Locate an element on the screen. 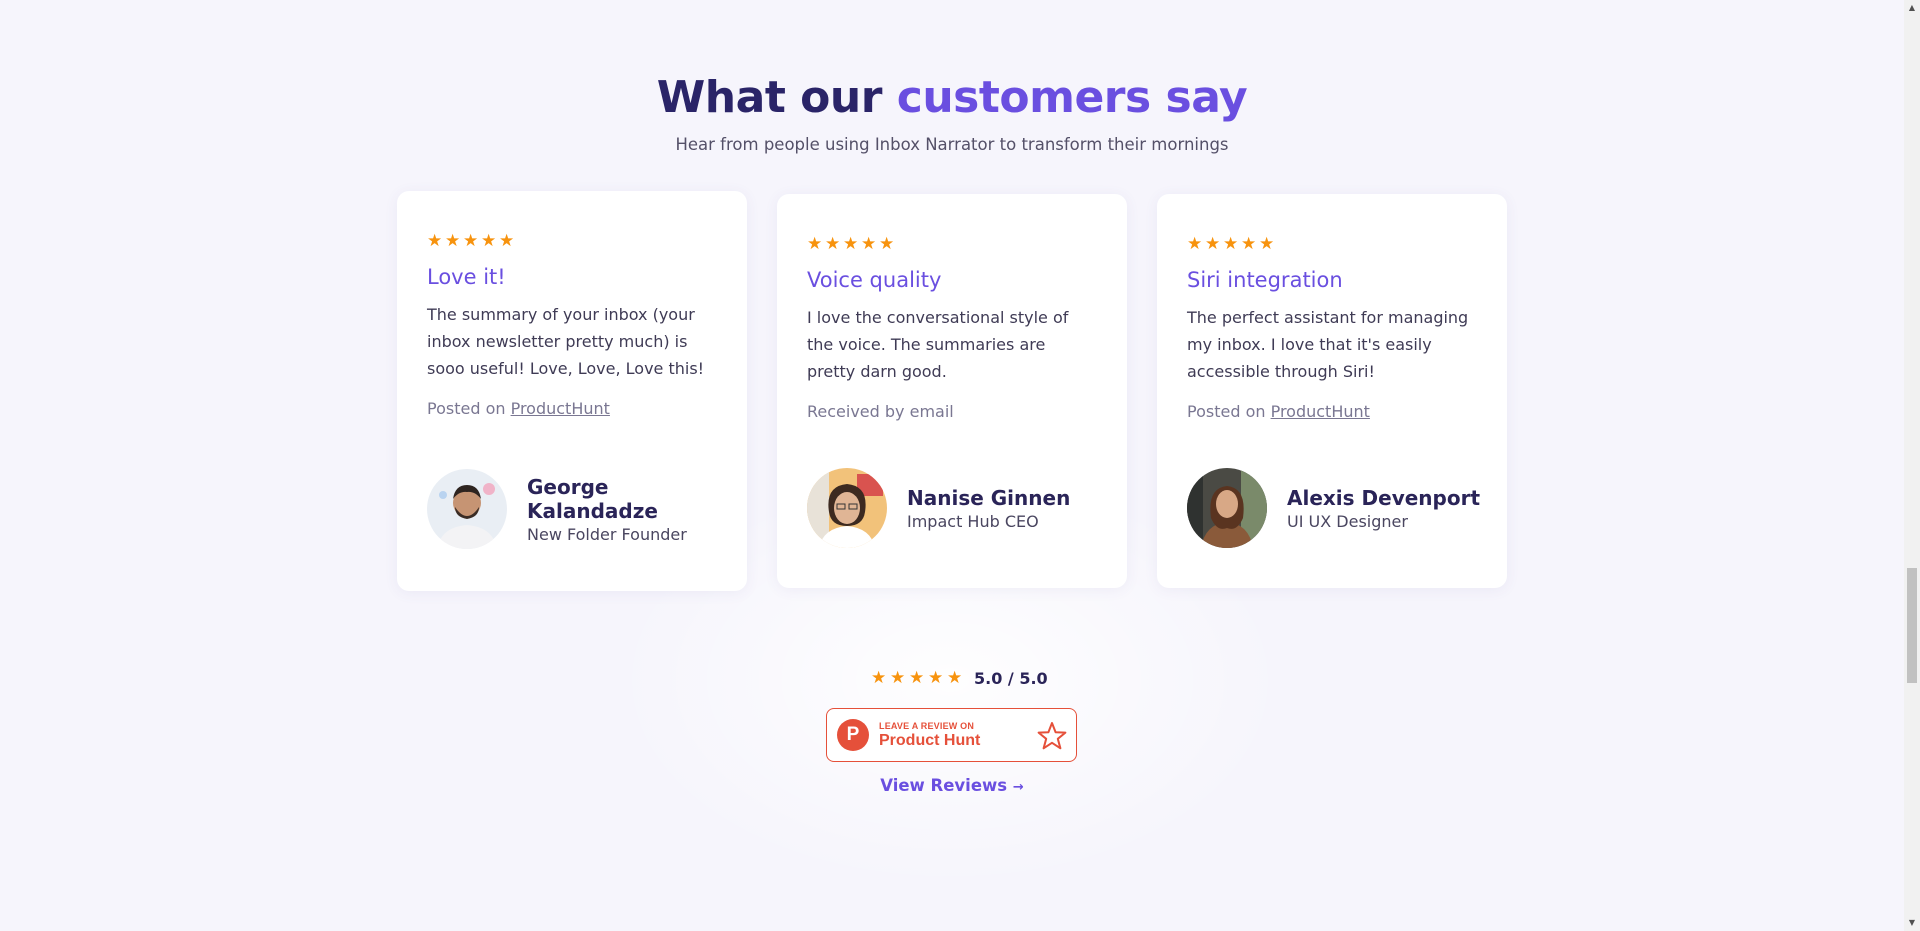  testimonial-author: George Kalandadze New Folder Founder is located at coordinates (557, 509).